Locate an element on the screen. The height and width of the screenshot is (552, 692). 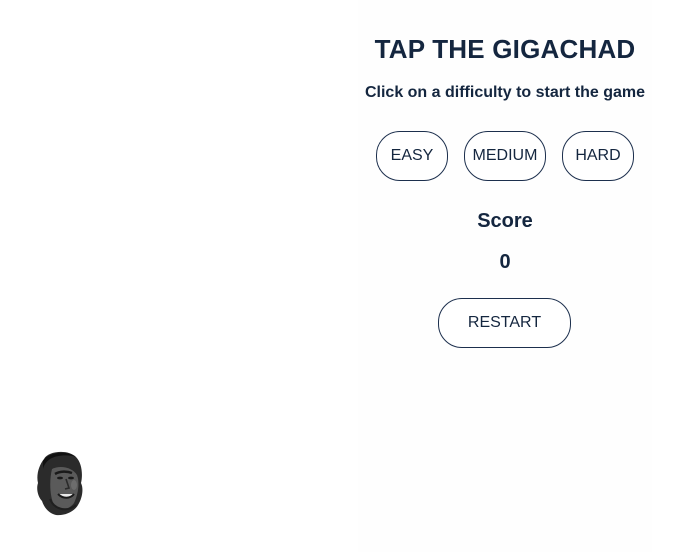
hard-button: HARD is located at coordinates (598, 156).